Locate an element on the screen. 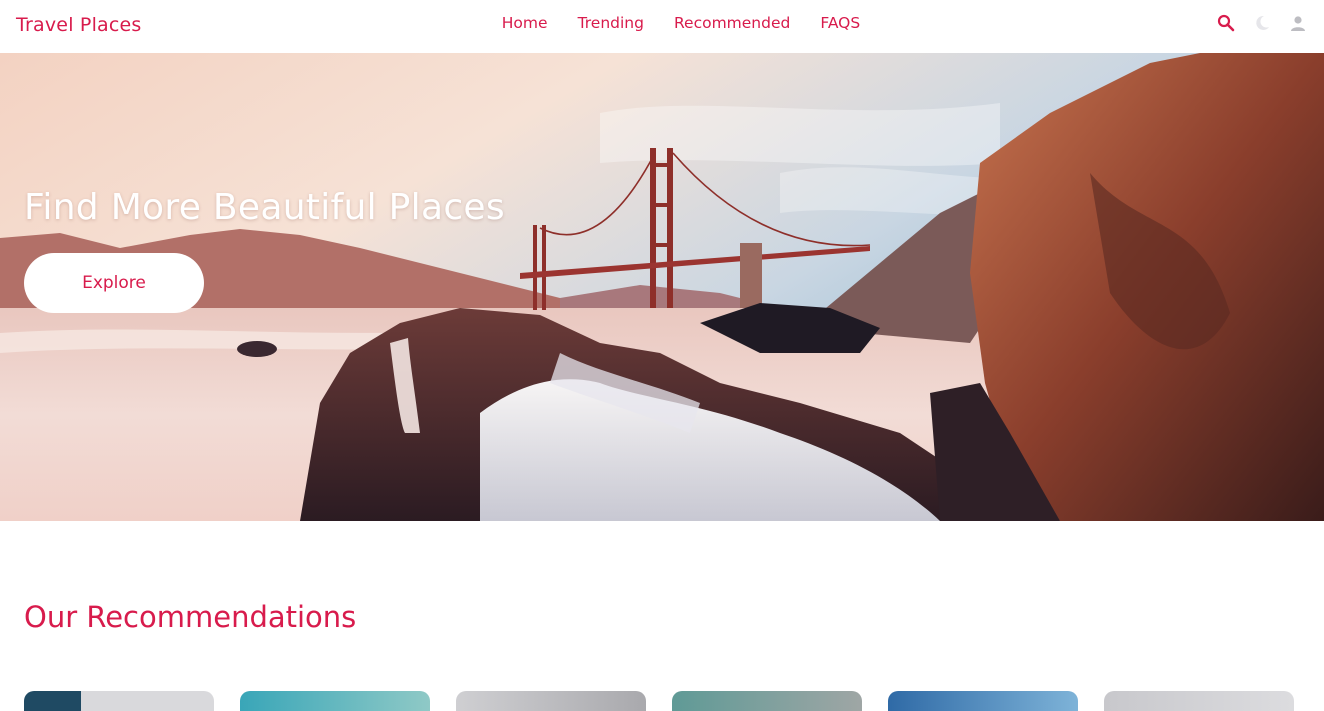 Image resolution: width=1324 pixels, height=711 pixels. hero-title: Find More Beautiful Places is located at coordinates (264, 207).